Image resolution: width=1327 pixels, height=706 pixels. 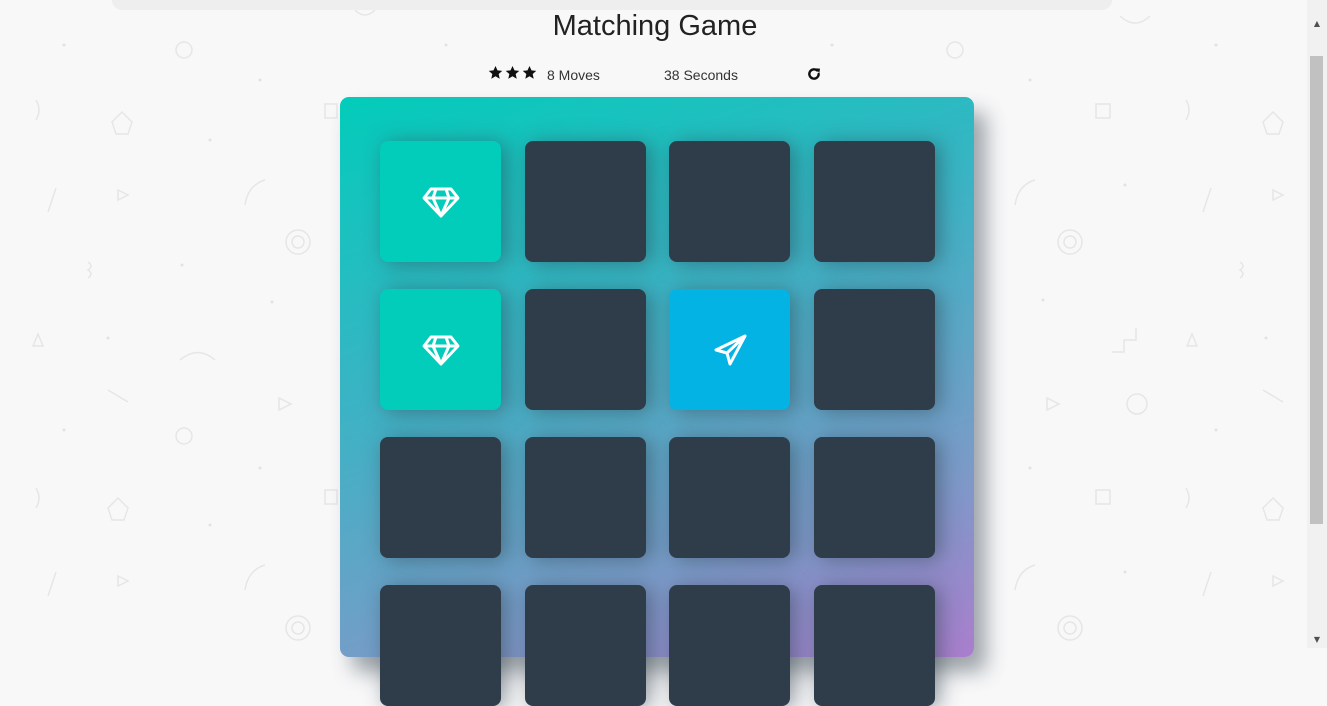 What do you see at coordinates (573, 75) in the screenshot?
I see `moves-counter: 8 Moves` at bounding box center [573, 75].